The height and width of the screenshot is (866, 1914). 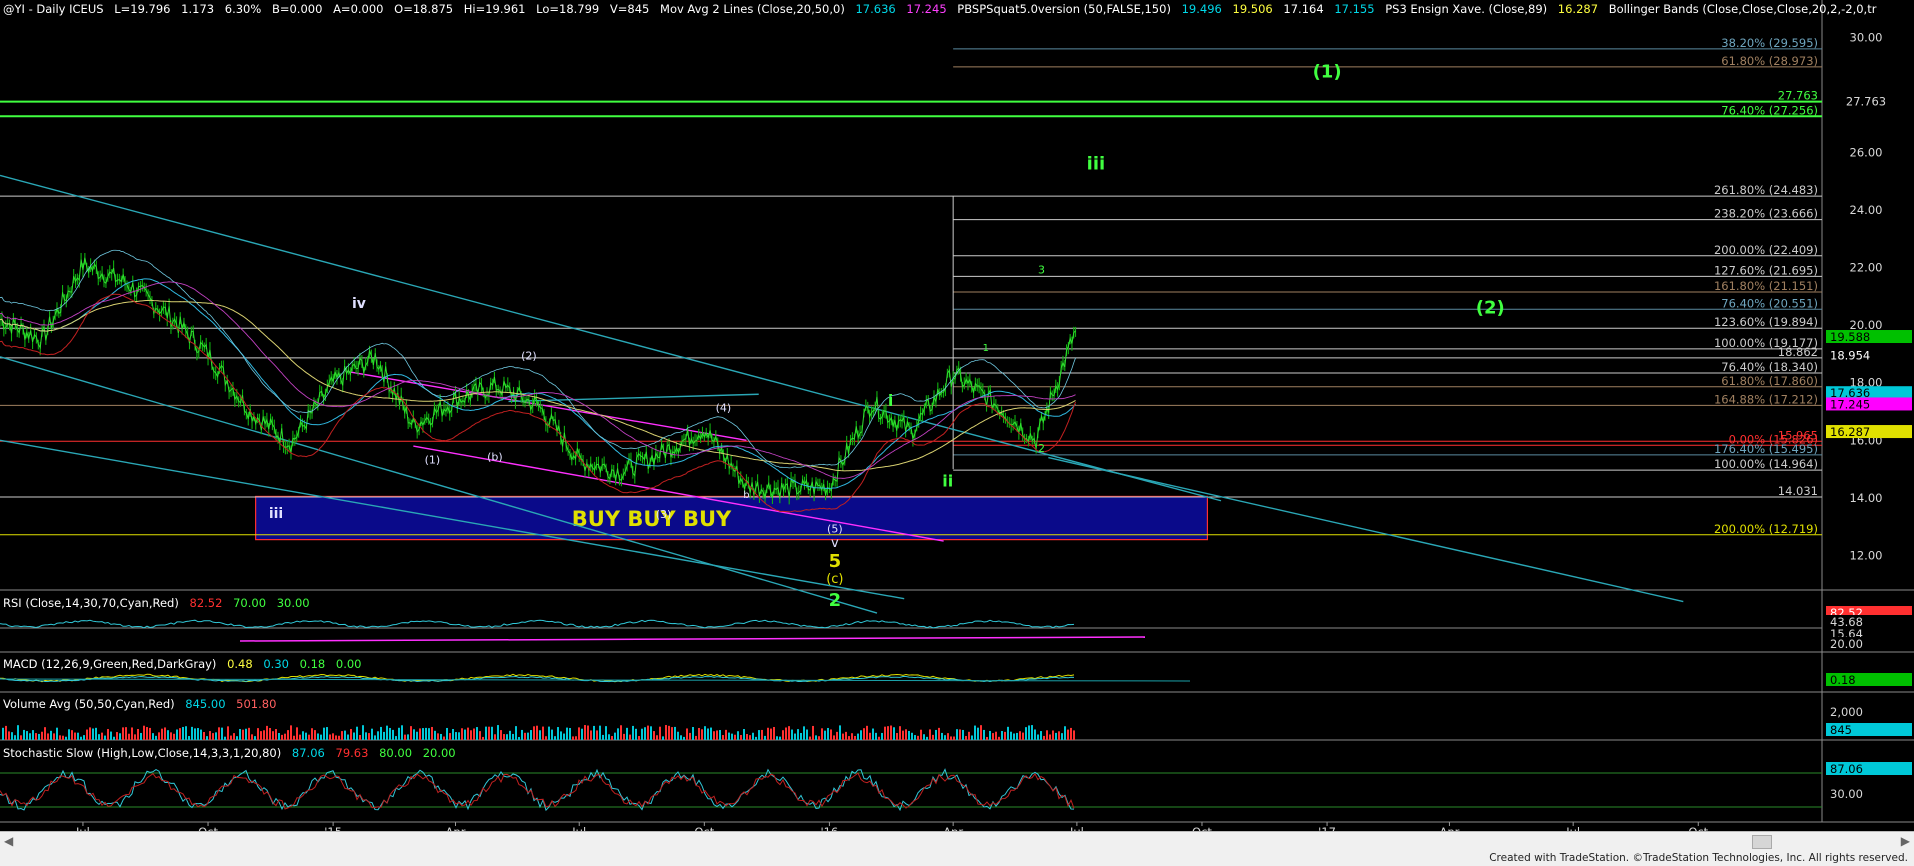 I want to click on header-movavg-2: 17.245, so click(x=926, y=9).